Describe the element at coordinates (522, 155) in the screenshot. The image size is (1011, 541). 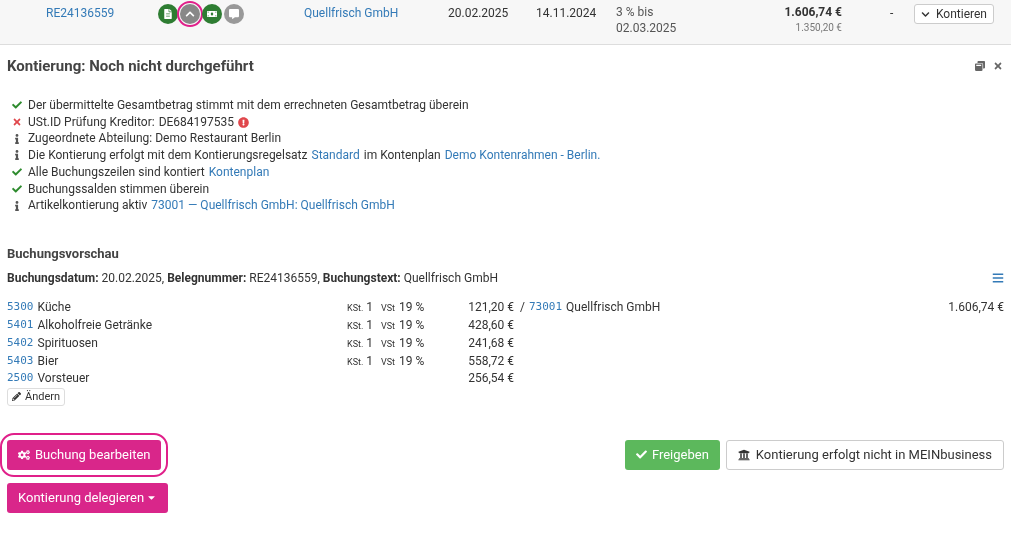
I see `link: Demo Kontenrahmen - Berlin.` at that location.